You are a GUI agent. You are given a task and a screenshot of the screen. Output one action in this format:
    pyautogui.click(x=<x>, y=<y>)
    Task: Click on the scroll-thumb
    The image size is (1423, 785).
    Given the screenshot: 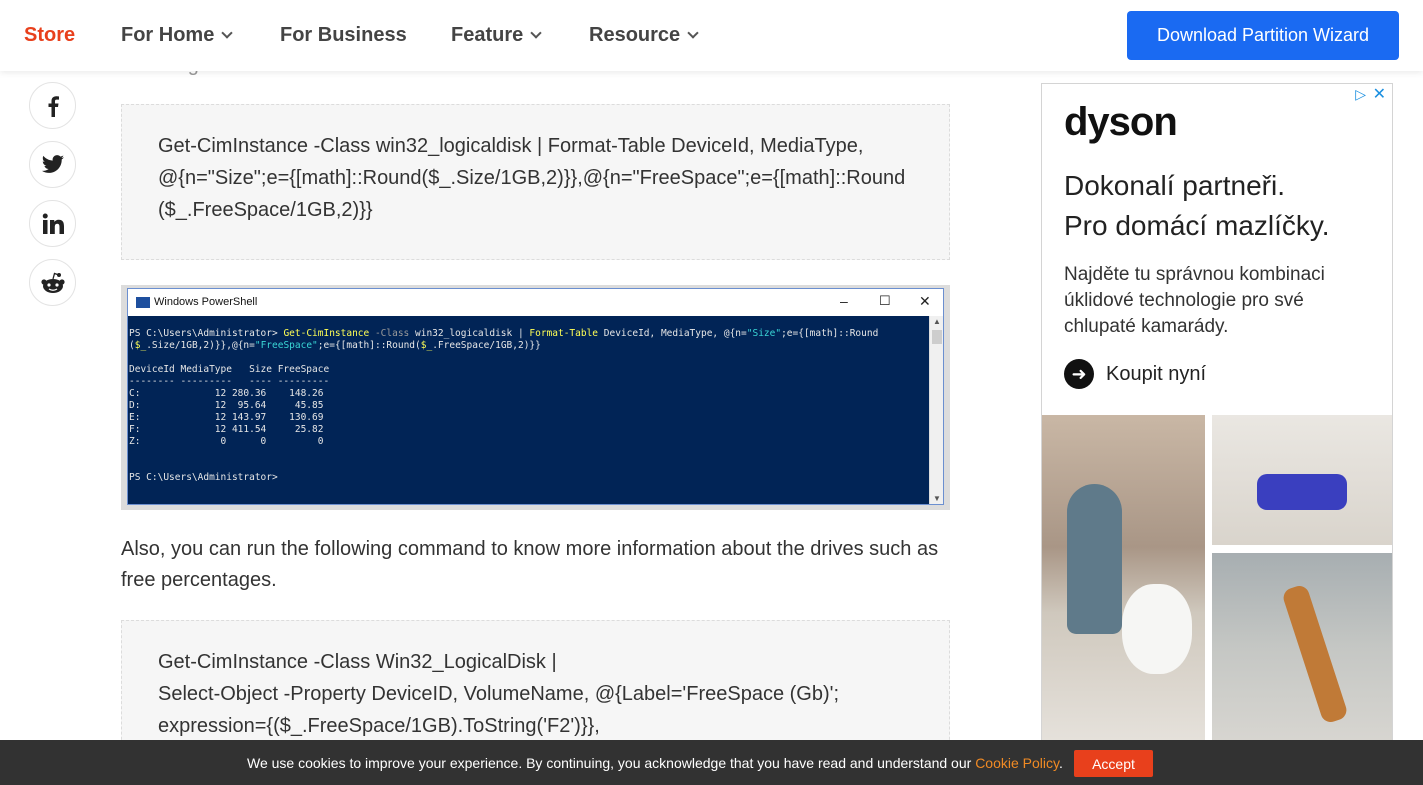 What is the action you would take?
    pyautogui.click(x=937, y=337)
    